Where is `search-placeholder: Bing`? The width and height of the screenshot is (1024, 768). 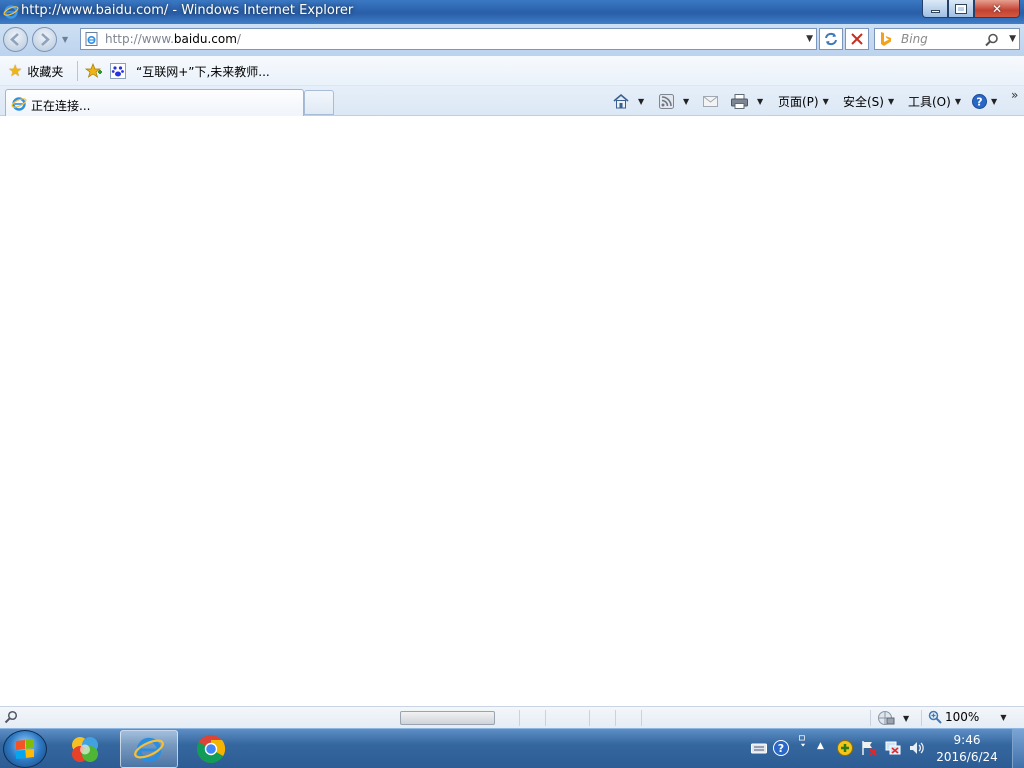 search-placeholder: Bing is located at coordinates (914, 39).